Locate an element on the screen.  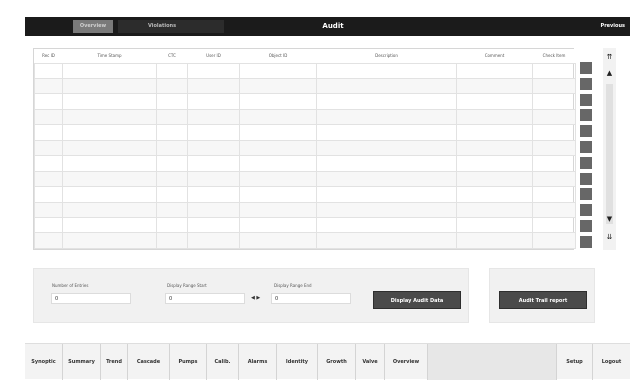
col-ctc: CTC is located at coordinates (172, 56).